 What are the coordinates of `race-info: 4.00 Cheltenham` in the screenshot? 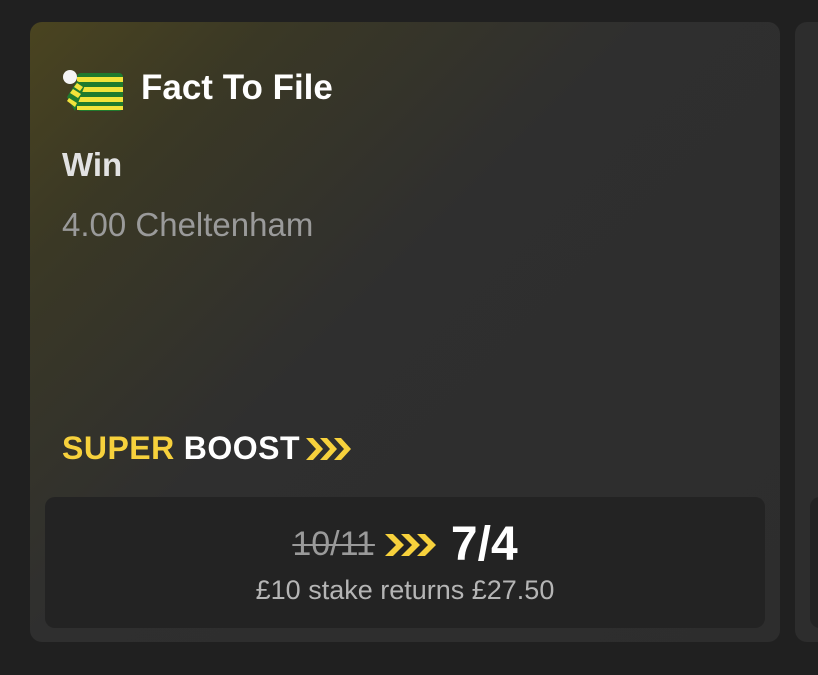 It's located at (188, 224).